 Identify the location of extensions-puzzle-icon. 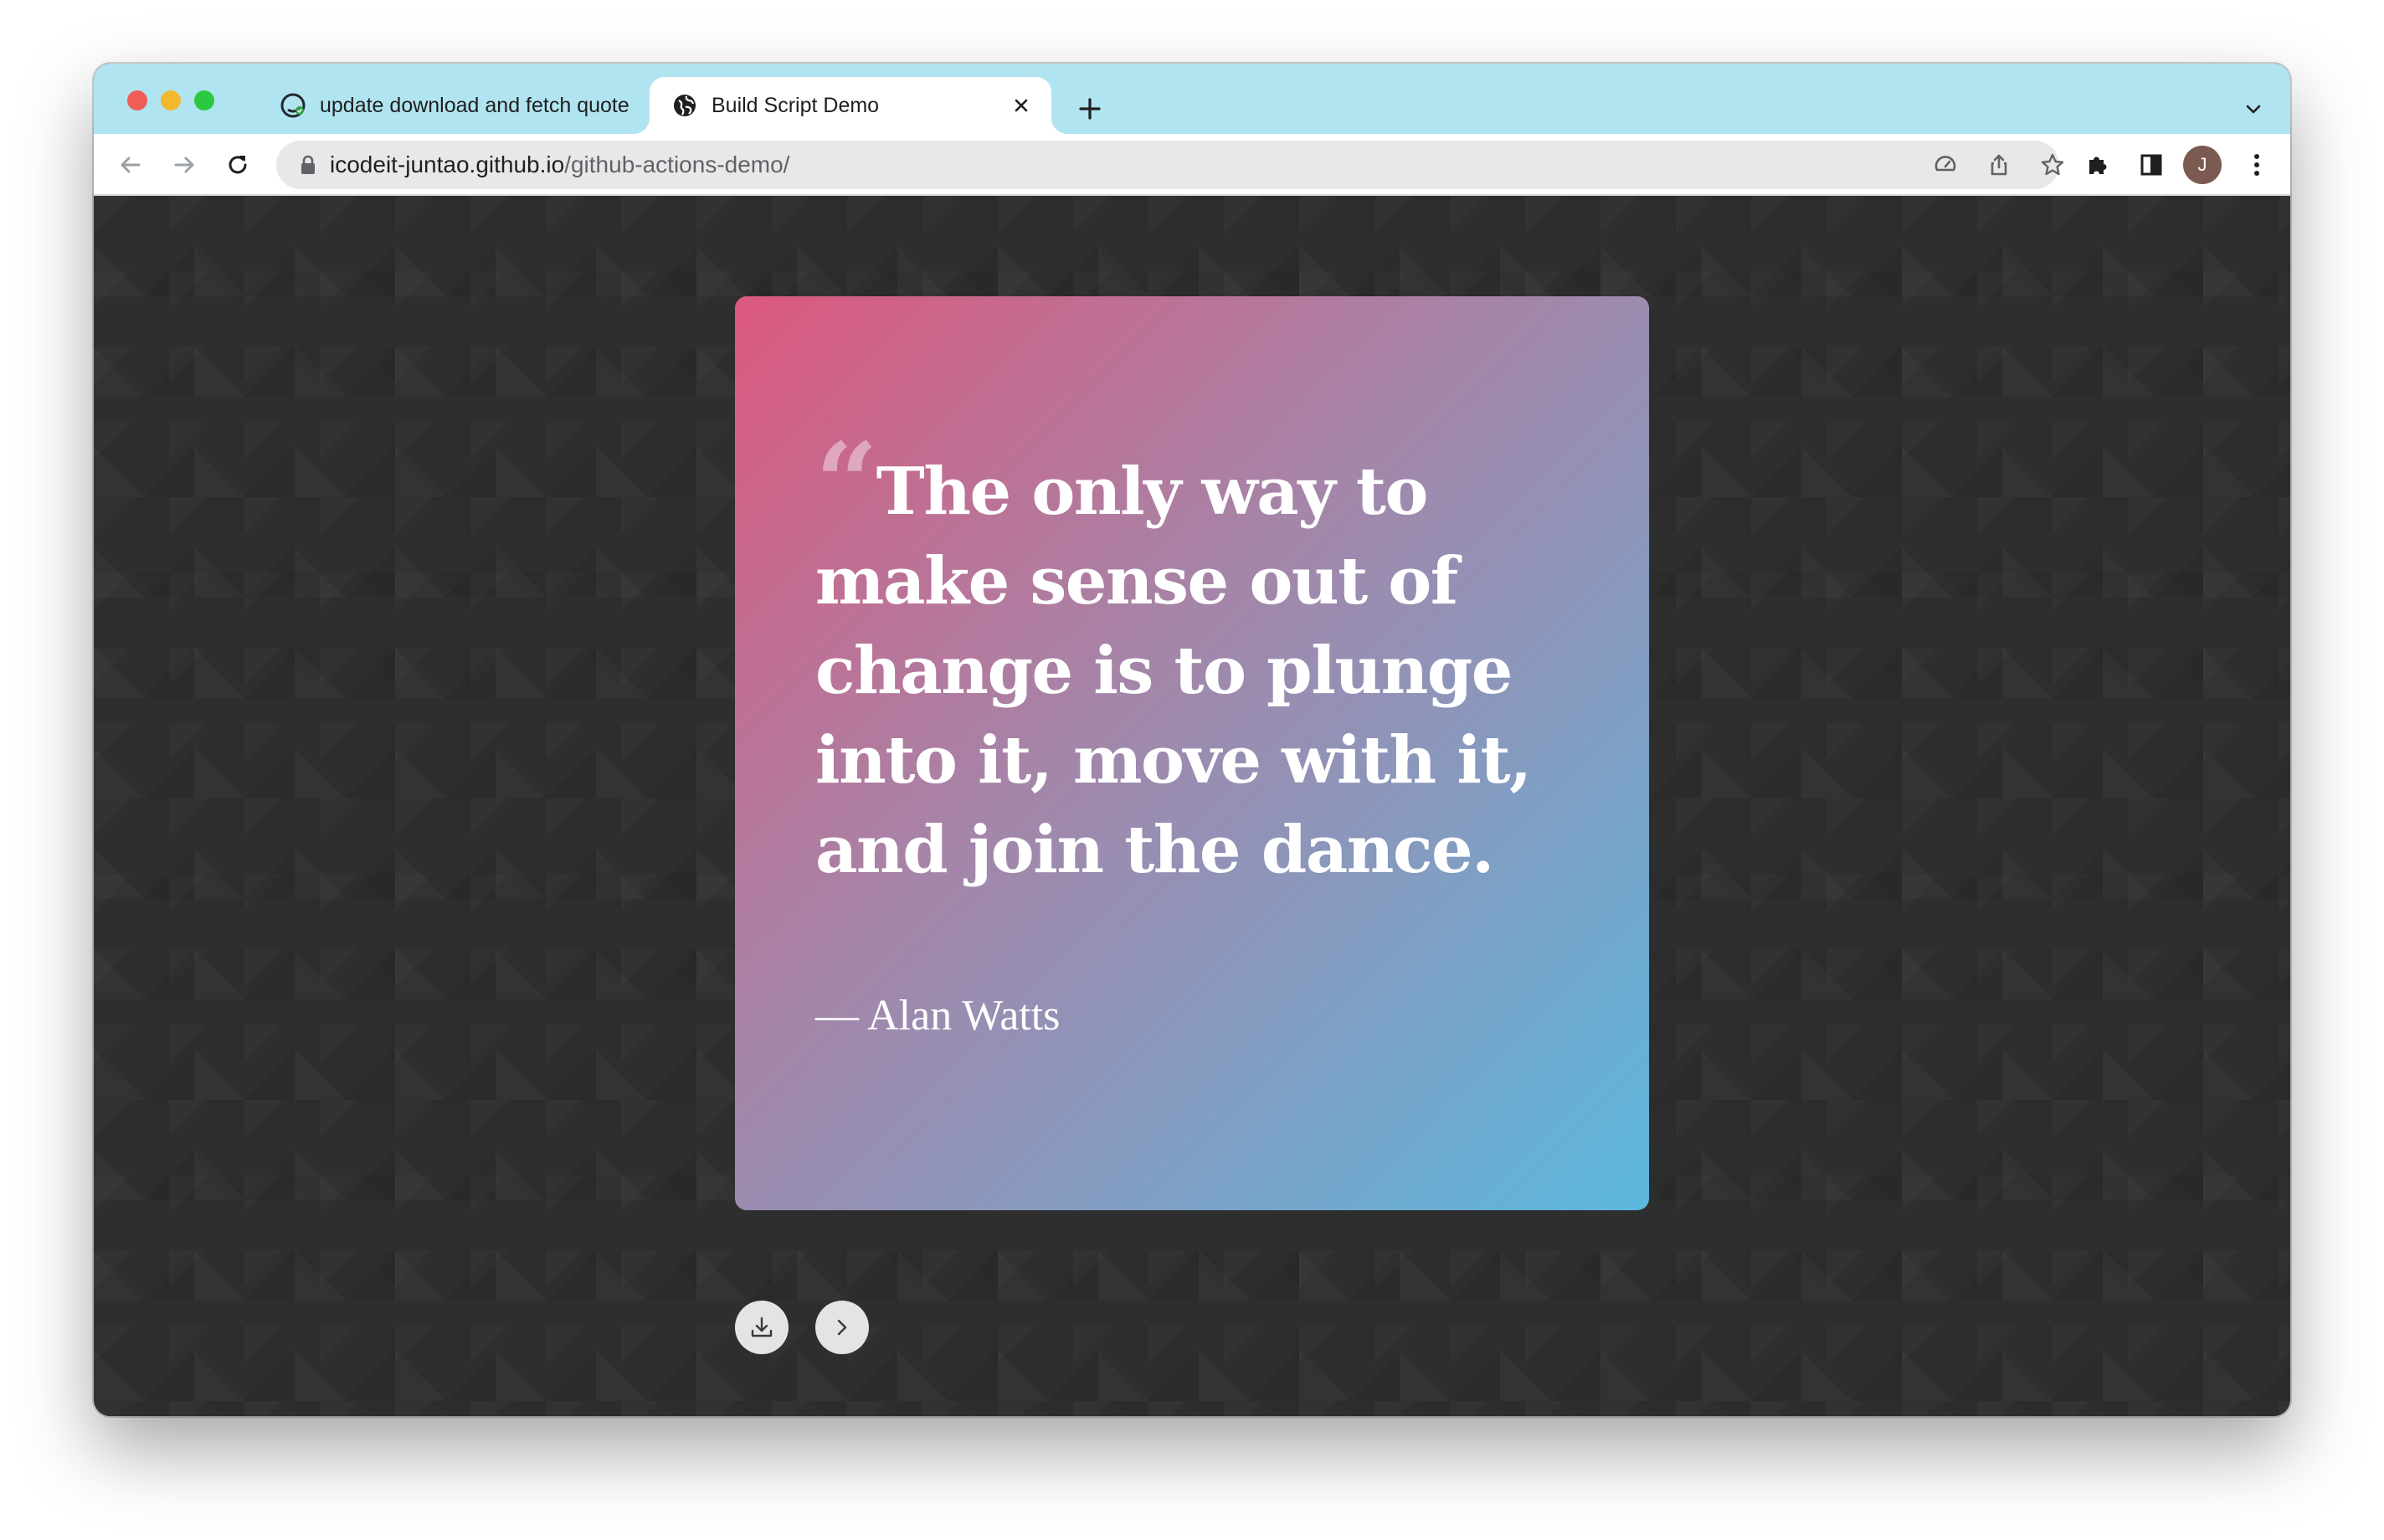
(2098, 165).